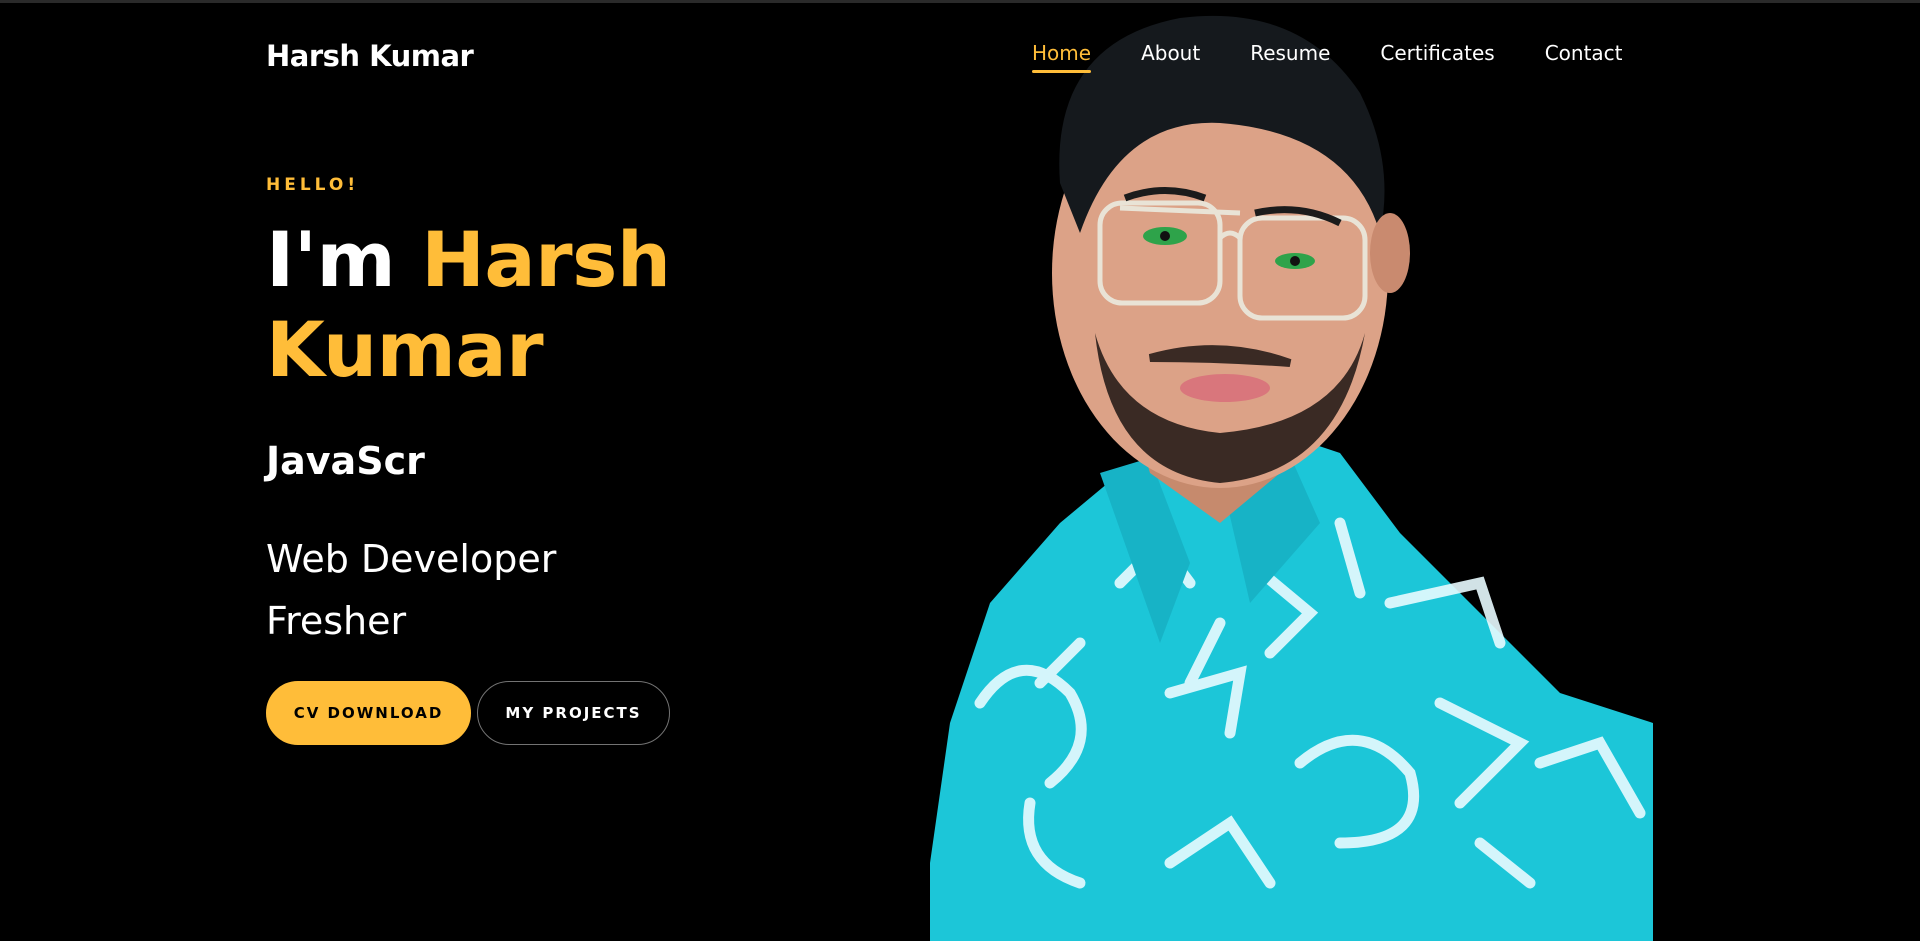 This screenshot has width=1920, height=941. Describe the element at coordinates (405, 349) in the screenshot. I see `name-last: Kumar` at that location.